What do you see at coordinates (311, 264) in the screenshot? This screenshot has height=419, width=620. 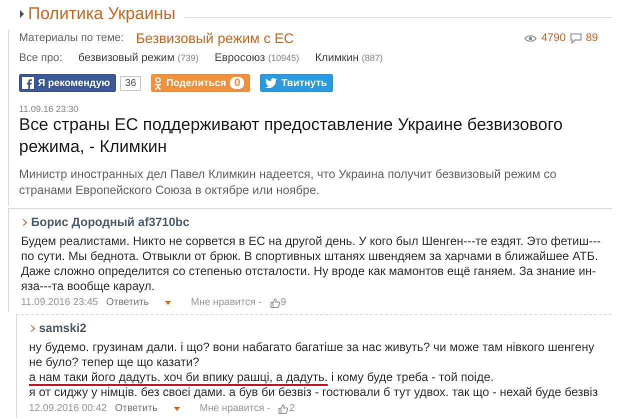 I see `comment-text: Будем реалистами. Никто не сорвется в ЕС на другой день. У кого был Шенген---те ездят. Это фетиш---по сути. Мы беднота. Отвыкли от брюк. В спортивных штанях швендяем за харчами в ближайшее АТБ. Даже сложно определится со степенью отсталости. Ну вроде как мамонтов ещё ганяем. За знание ин-яза---та вообще караул.` at bounding box center [311, 264].